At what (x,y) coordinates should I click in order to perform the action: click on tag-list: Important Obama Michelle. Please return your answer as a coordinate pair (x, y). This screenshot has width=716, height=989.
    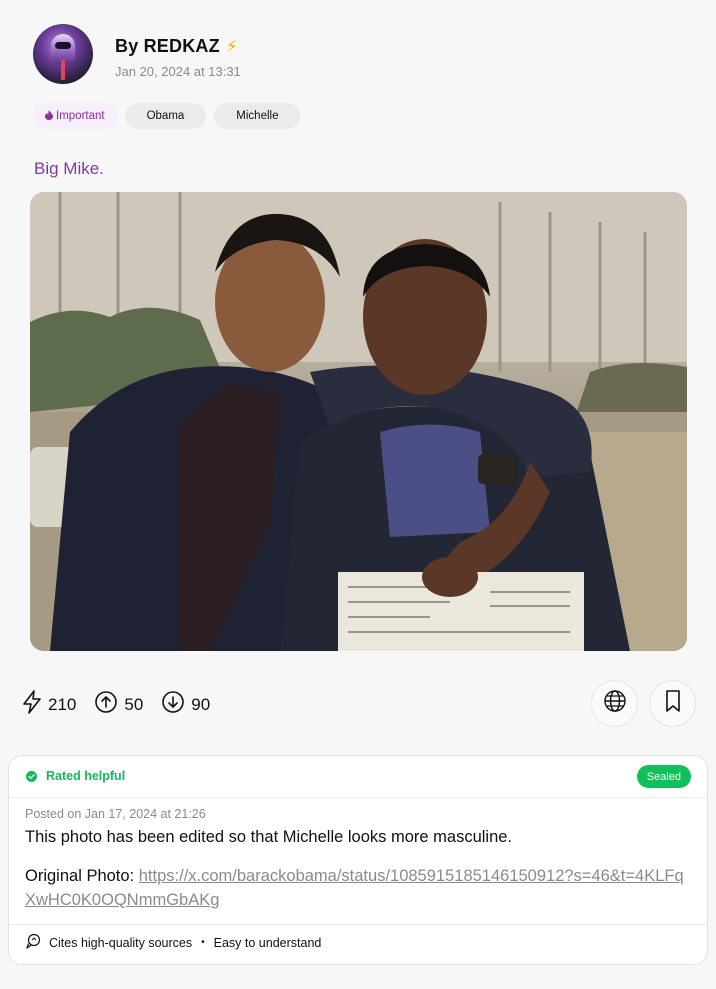
    Looking at the image, I should click on (167, 116).